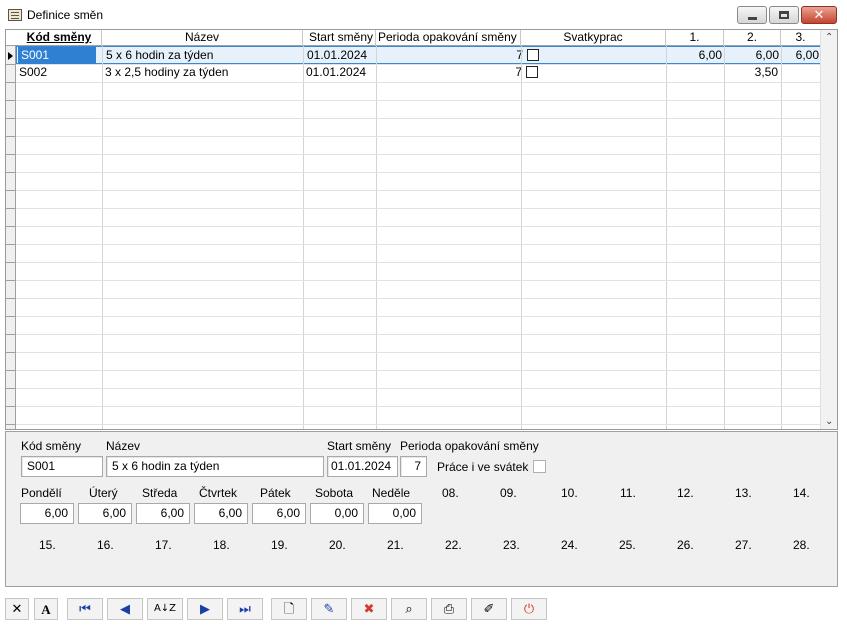 This screenshot has height=629, width=847. What do you see at coordinates (105, 513) in the screenshot?
I see `tuesday-field: 6,00` at bounding box center [105, 513].